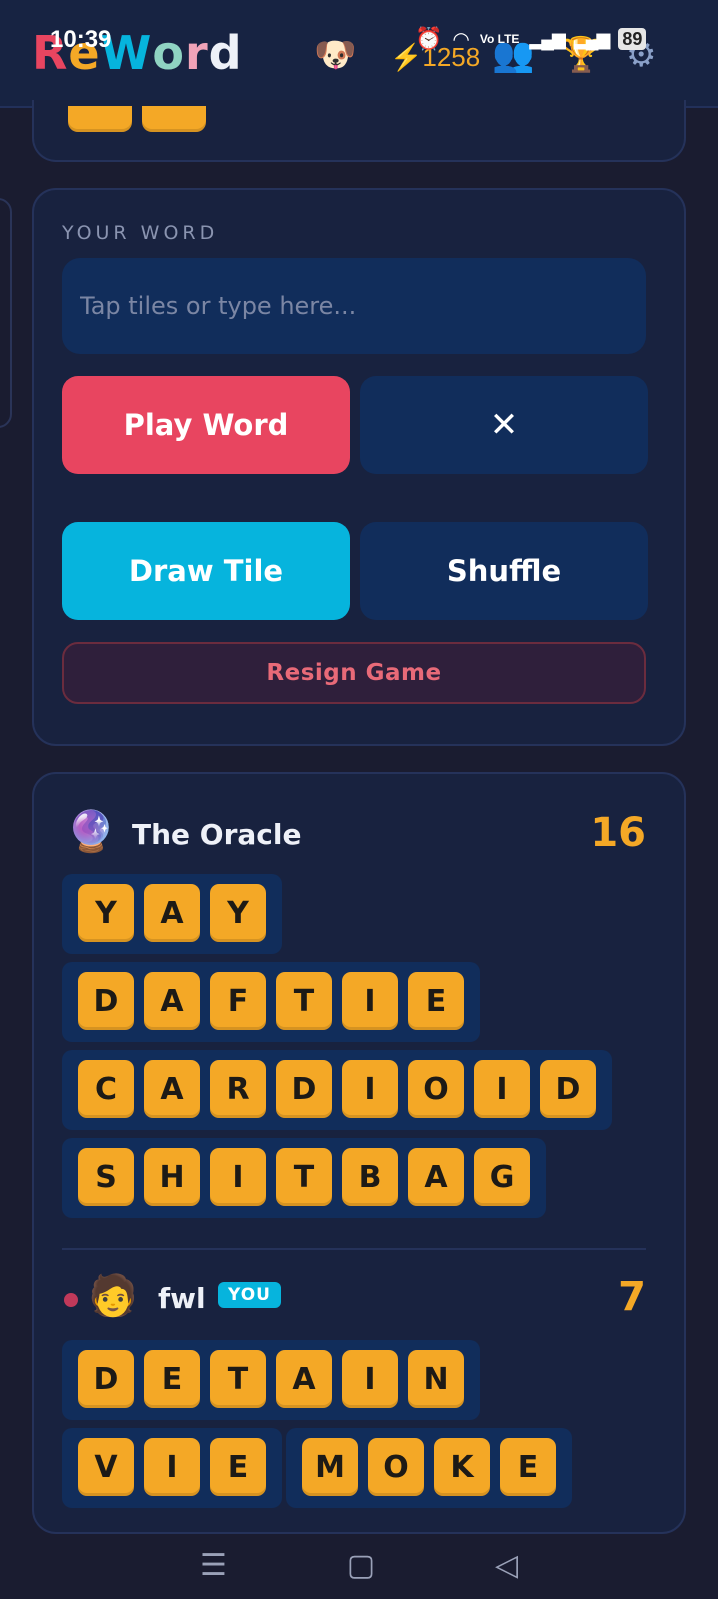 This screenshot has width=718, height=1599. What do you see at coordinates (504, 425) in the screenshot?
I see `clear-button: ✕` at bounding box center [504, 425].